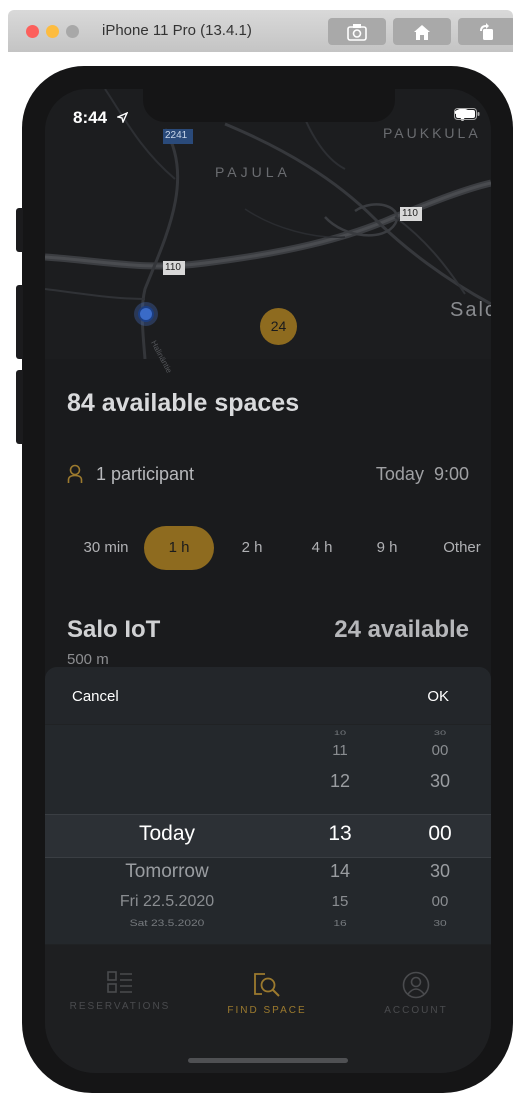  Describe the element at coordinates (146, 314) in the screenshot. I see `user-location-marker` at that location.